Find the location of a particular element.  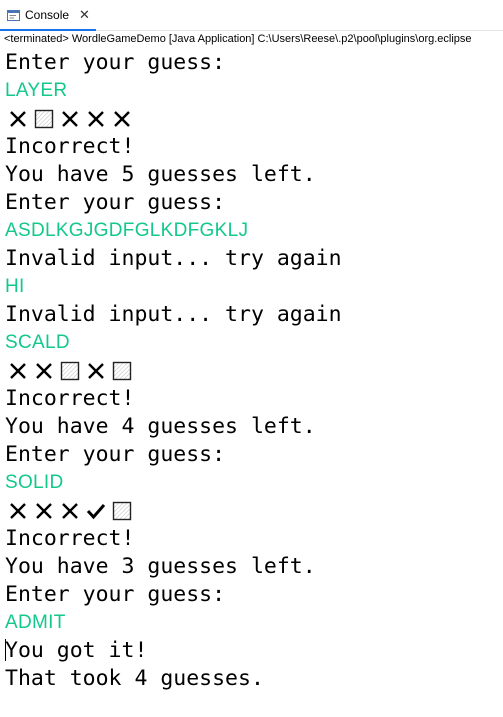

check-icon is located at coordinates (96, 511).